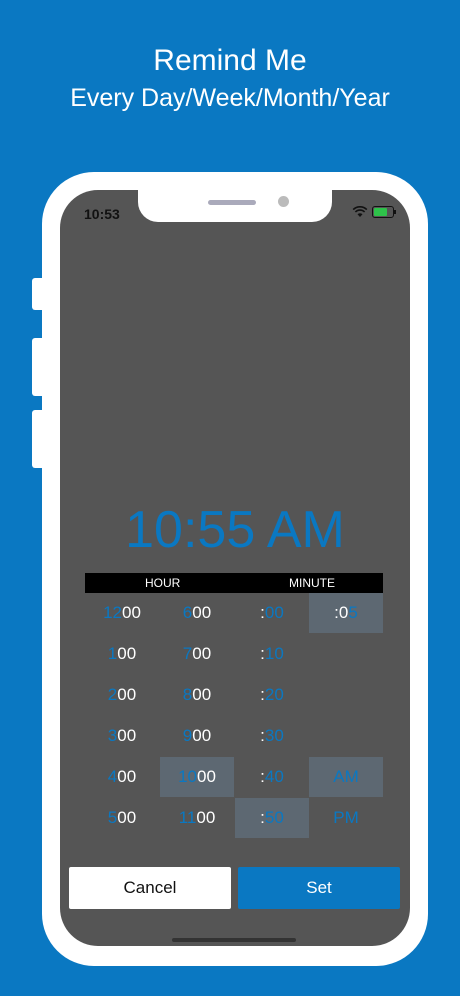 This screenshot has height=996, width=460. Describe the element at coordinates (230, 60) in the screenshot. I see `headline-title: Remind Me` at that location.